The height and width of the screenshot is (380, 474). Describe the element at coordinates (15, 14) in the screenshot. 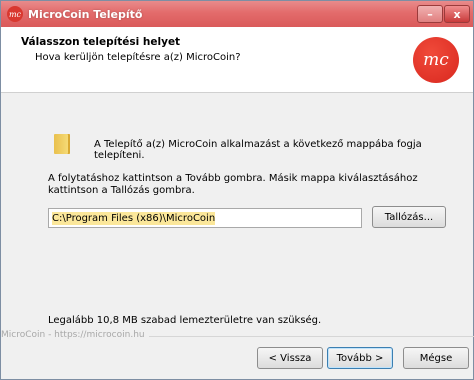

I see `microcoin-icon: mc` at that location.